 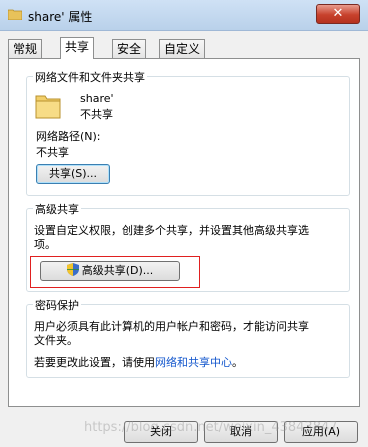 I want to click on advanced-sharing-title: 高级共享, so click(x=57, y=209).